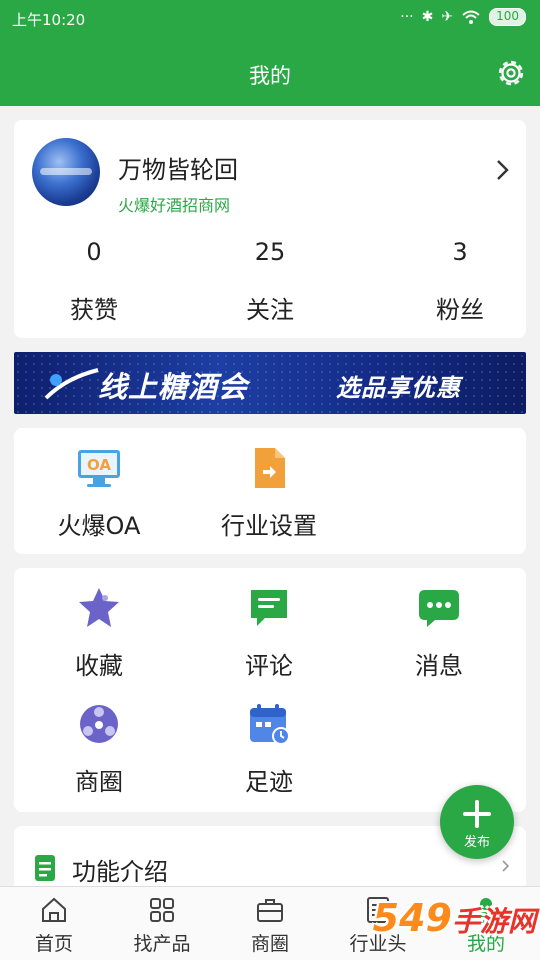 This screenshot has height=960, width=540. What do you see at coordinates (269, 526) in the screenshot?
I see `tool-industry-settings-label: 行业设置` at bounding box center [269, 526].